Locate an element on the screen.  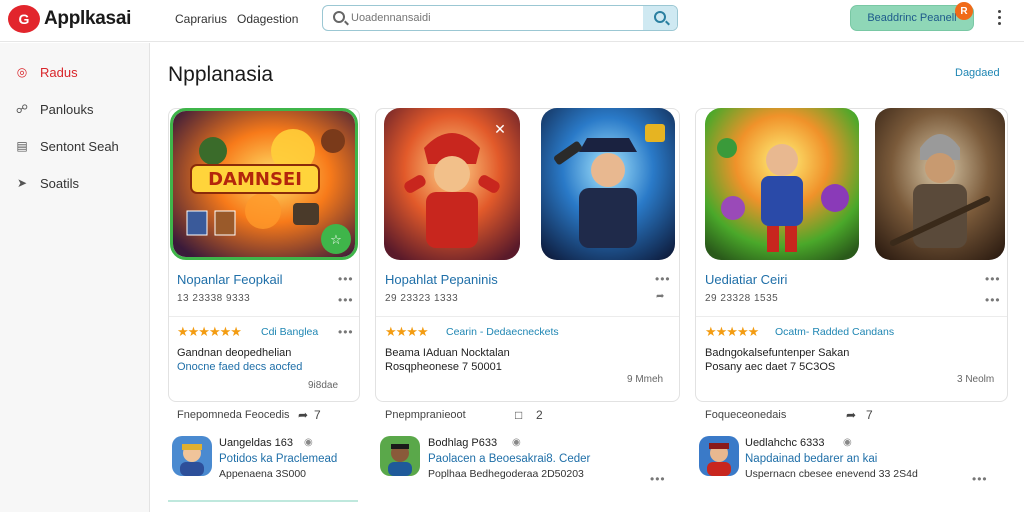
sidebar-item-label: Soatils is located at coordinates (60, 183).